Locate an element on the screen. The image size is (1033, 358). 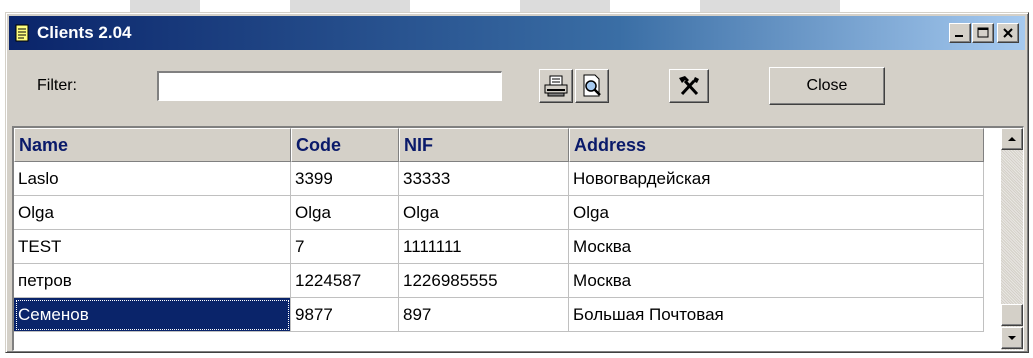
column-header-nif: NIF is located at coordinates (484, 145).